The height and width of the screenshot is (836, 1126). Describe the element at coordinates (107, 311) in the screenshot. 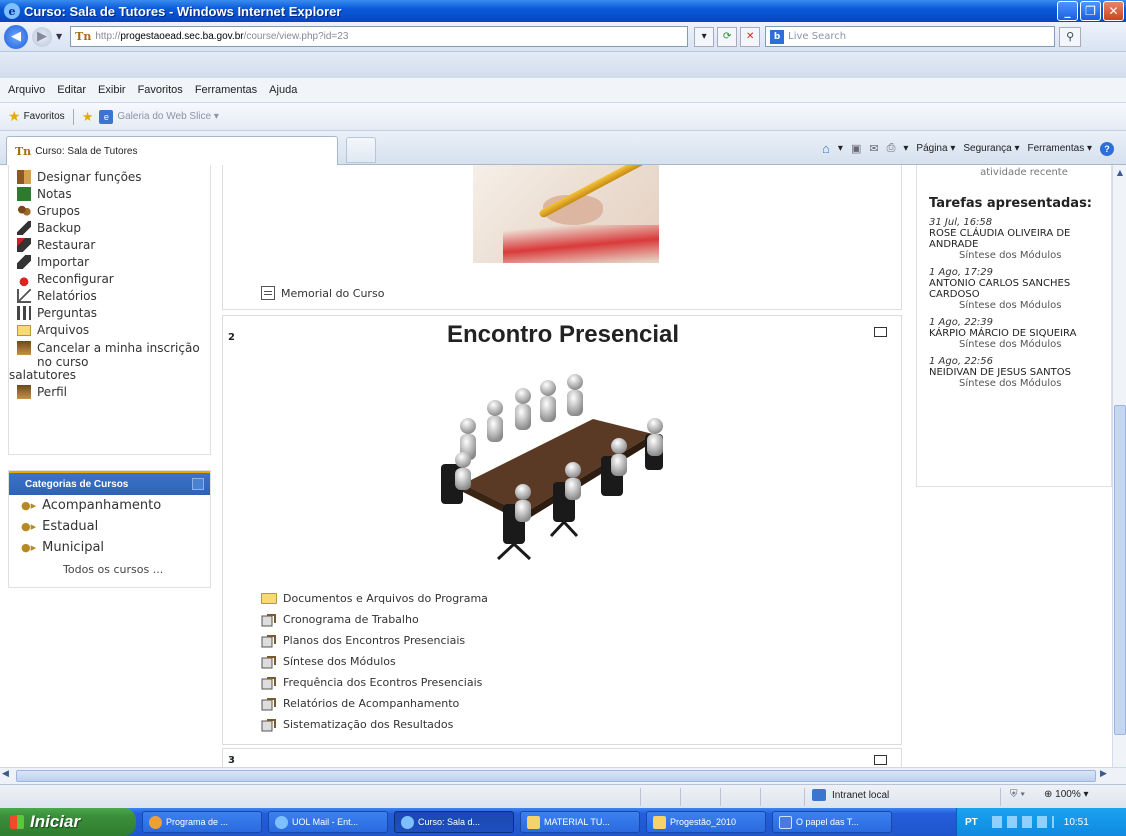

I see `admin-item-questions: Perguntas` at that location.